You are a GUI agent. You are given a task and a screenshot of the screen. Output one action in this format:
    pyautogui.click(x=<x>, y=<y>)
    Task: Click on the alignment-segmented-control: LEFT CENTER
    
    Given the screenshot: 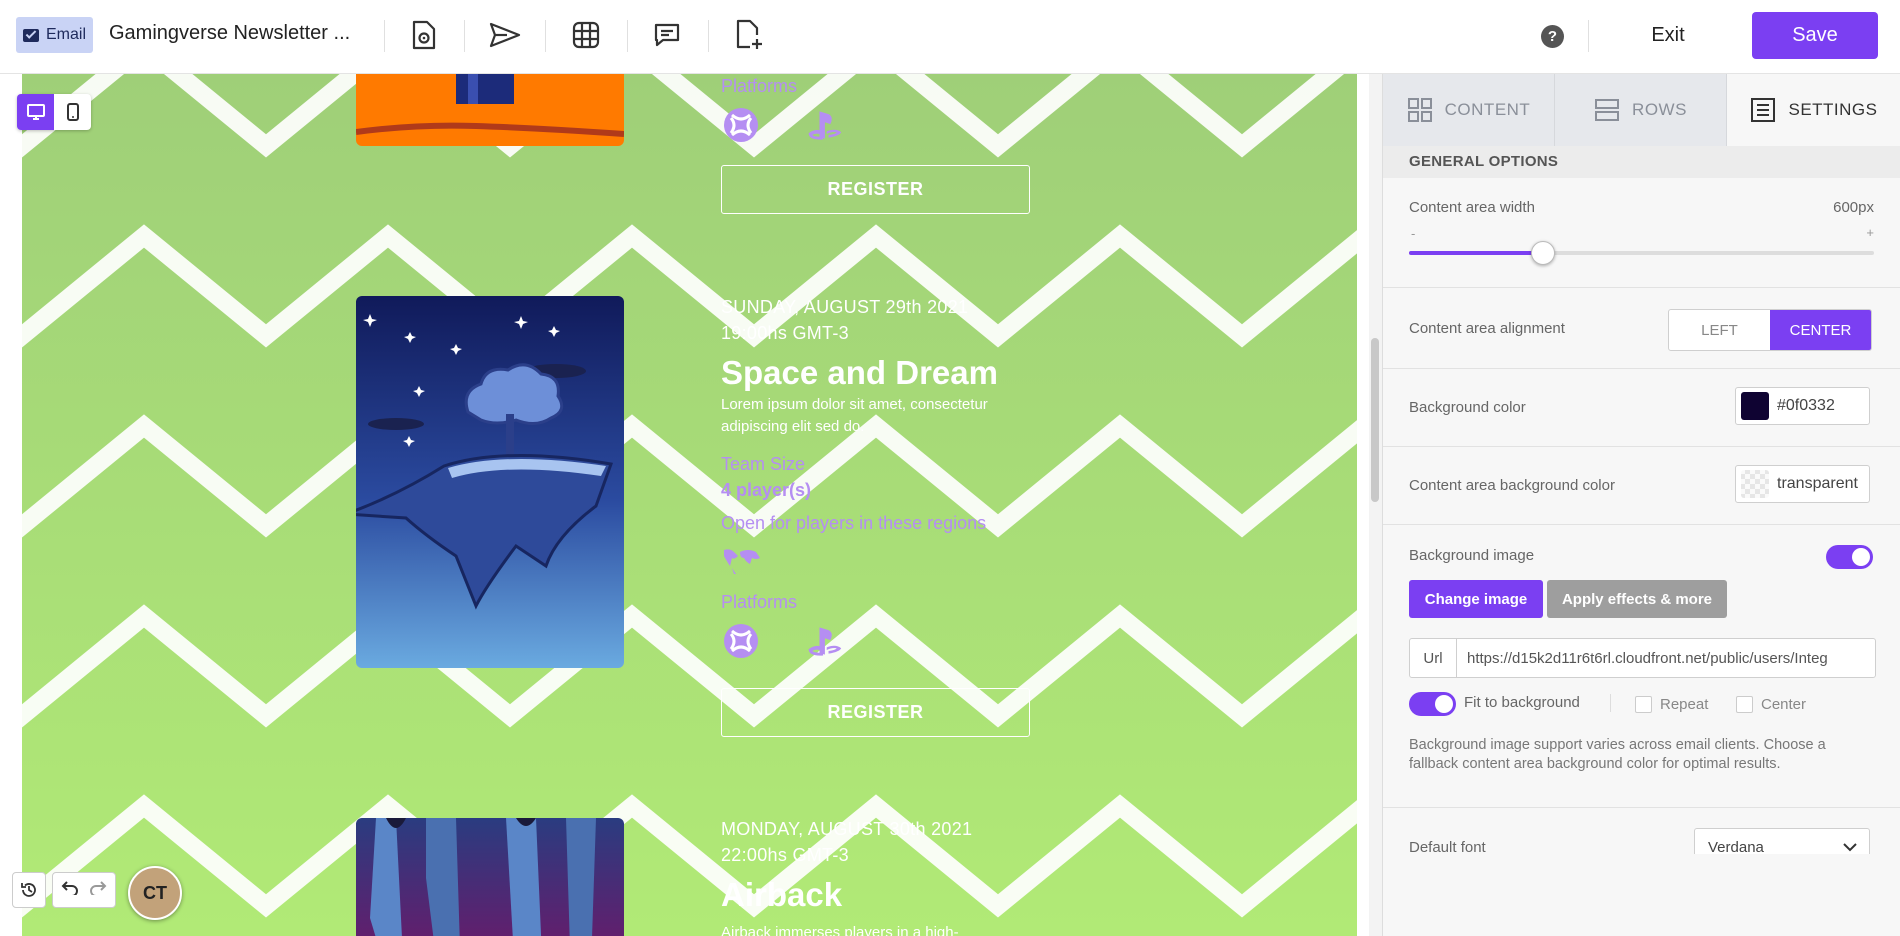 What is the action you would take?
    pyautogui.click(x=1770, y=330)
    